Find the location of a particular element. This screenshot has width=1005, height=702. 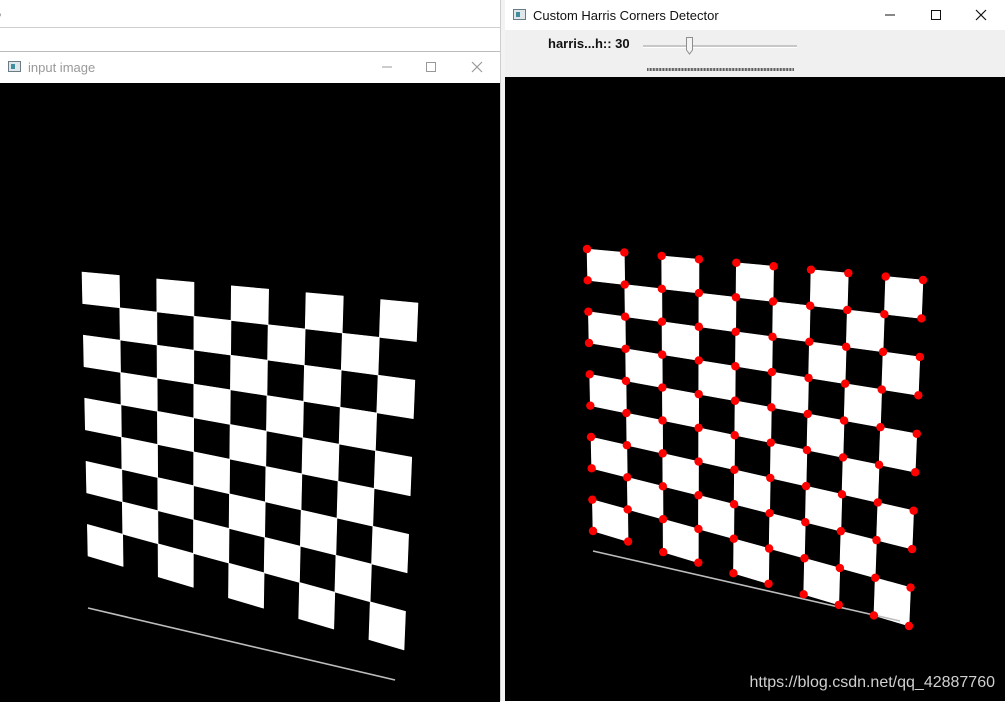

trackbar-ticks is located at coordinates (721, 65).